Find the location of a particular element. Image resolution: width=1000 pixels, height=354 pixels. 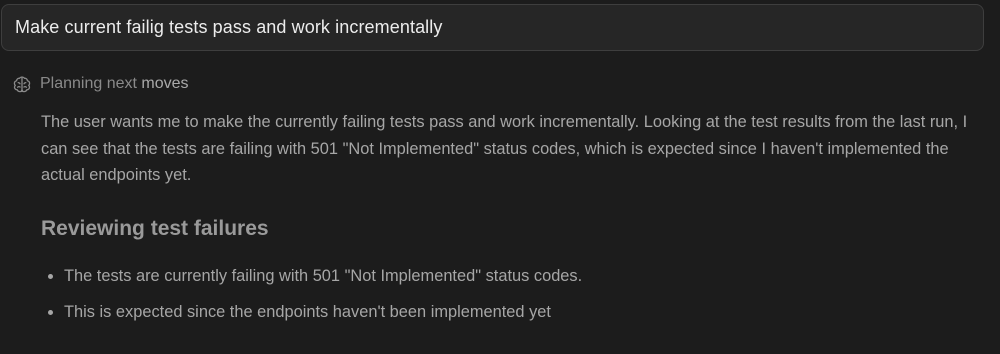

brain-icon is located at coordinates (22, 84).